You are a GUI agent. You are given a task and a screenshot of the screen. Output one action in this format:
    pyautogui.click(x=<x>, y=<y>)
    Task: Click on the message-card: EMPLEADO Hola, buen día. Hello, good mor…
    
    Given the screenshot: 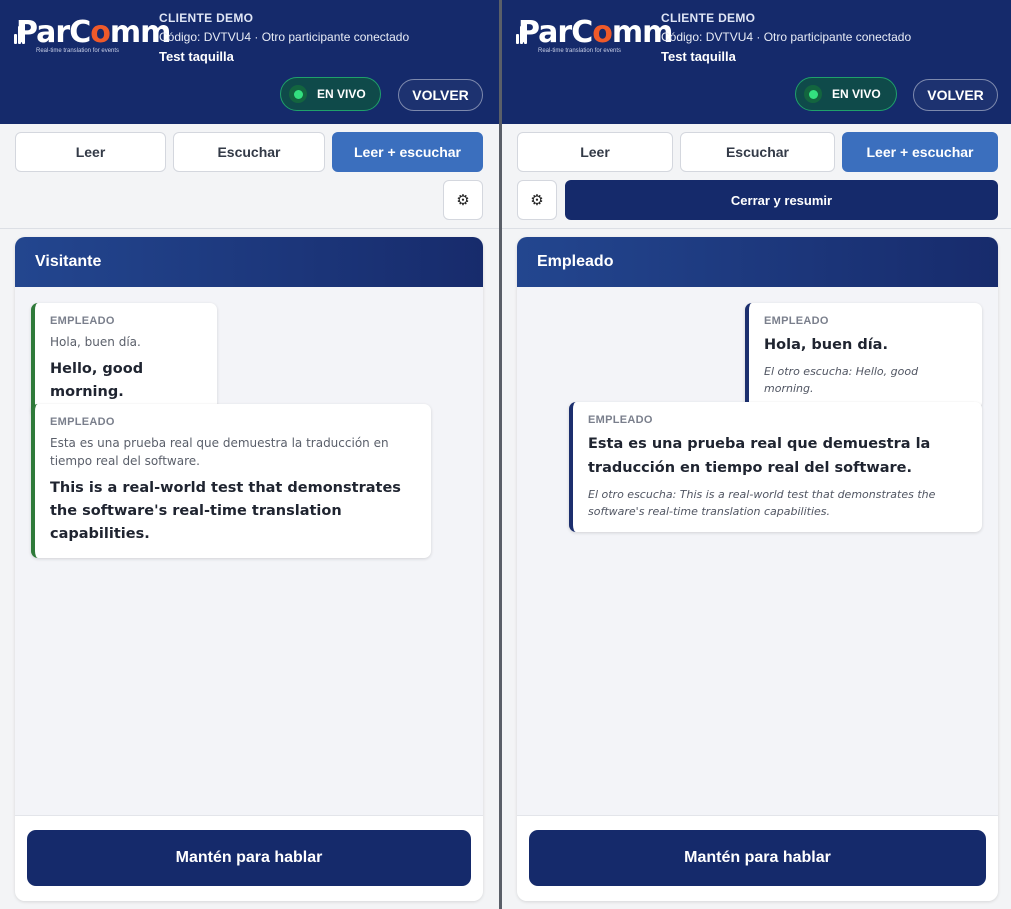 What is the action you would take?
    pyautogui.click(x=124, y=359)
    